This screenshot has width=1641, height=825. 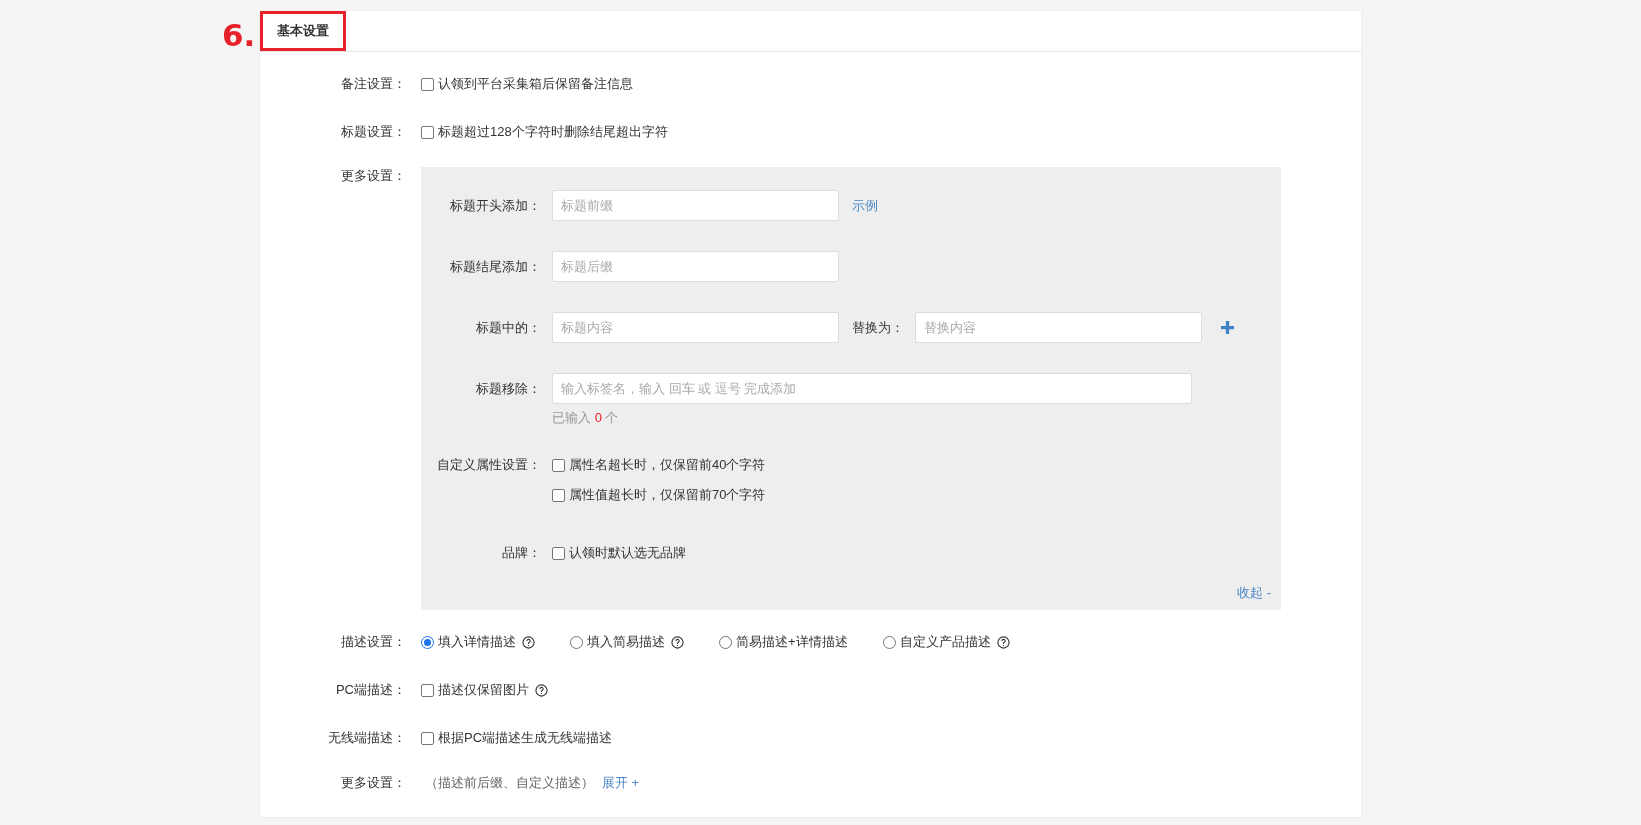 I want to click on checkbox-label: 标题超过128个字符时删除结尾超出字符, so click(x=553, y=132).